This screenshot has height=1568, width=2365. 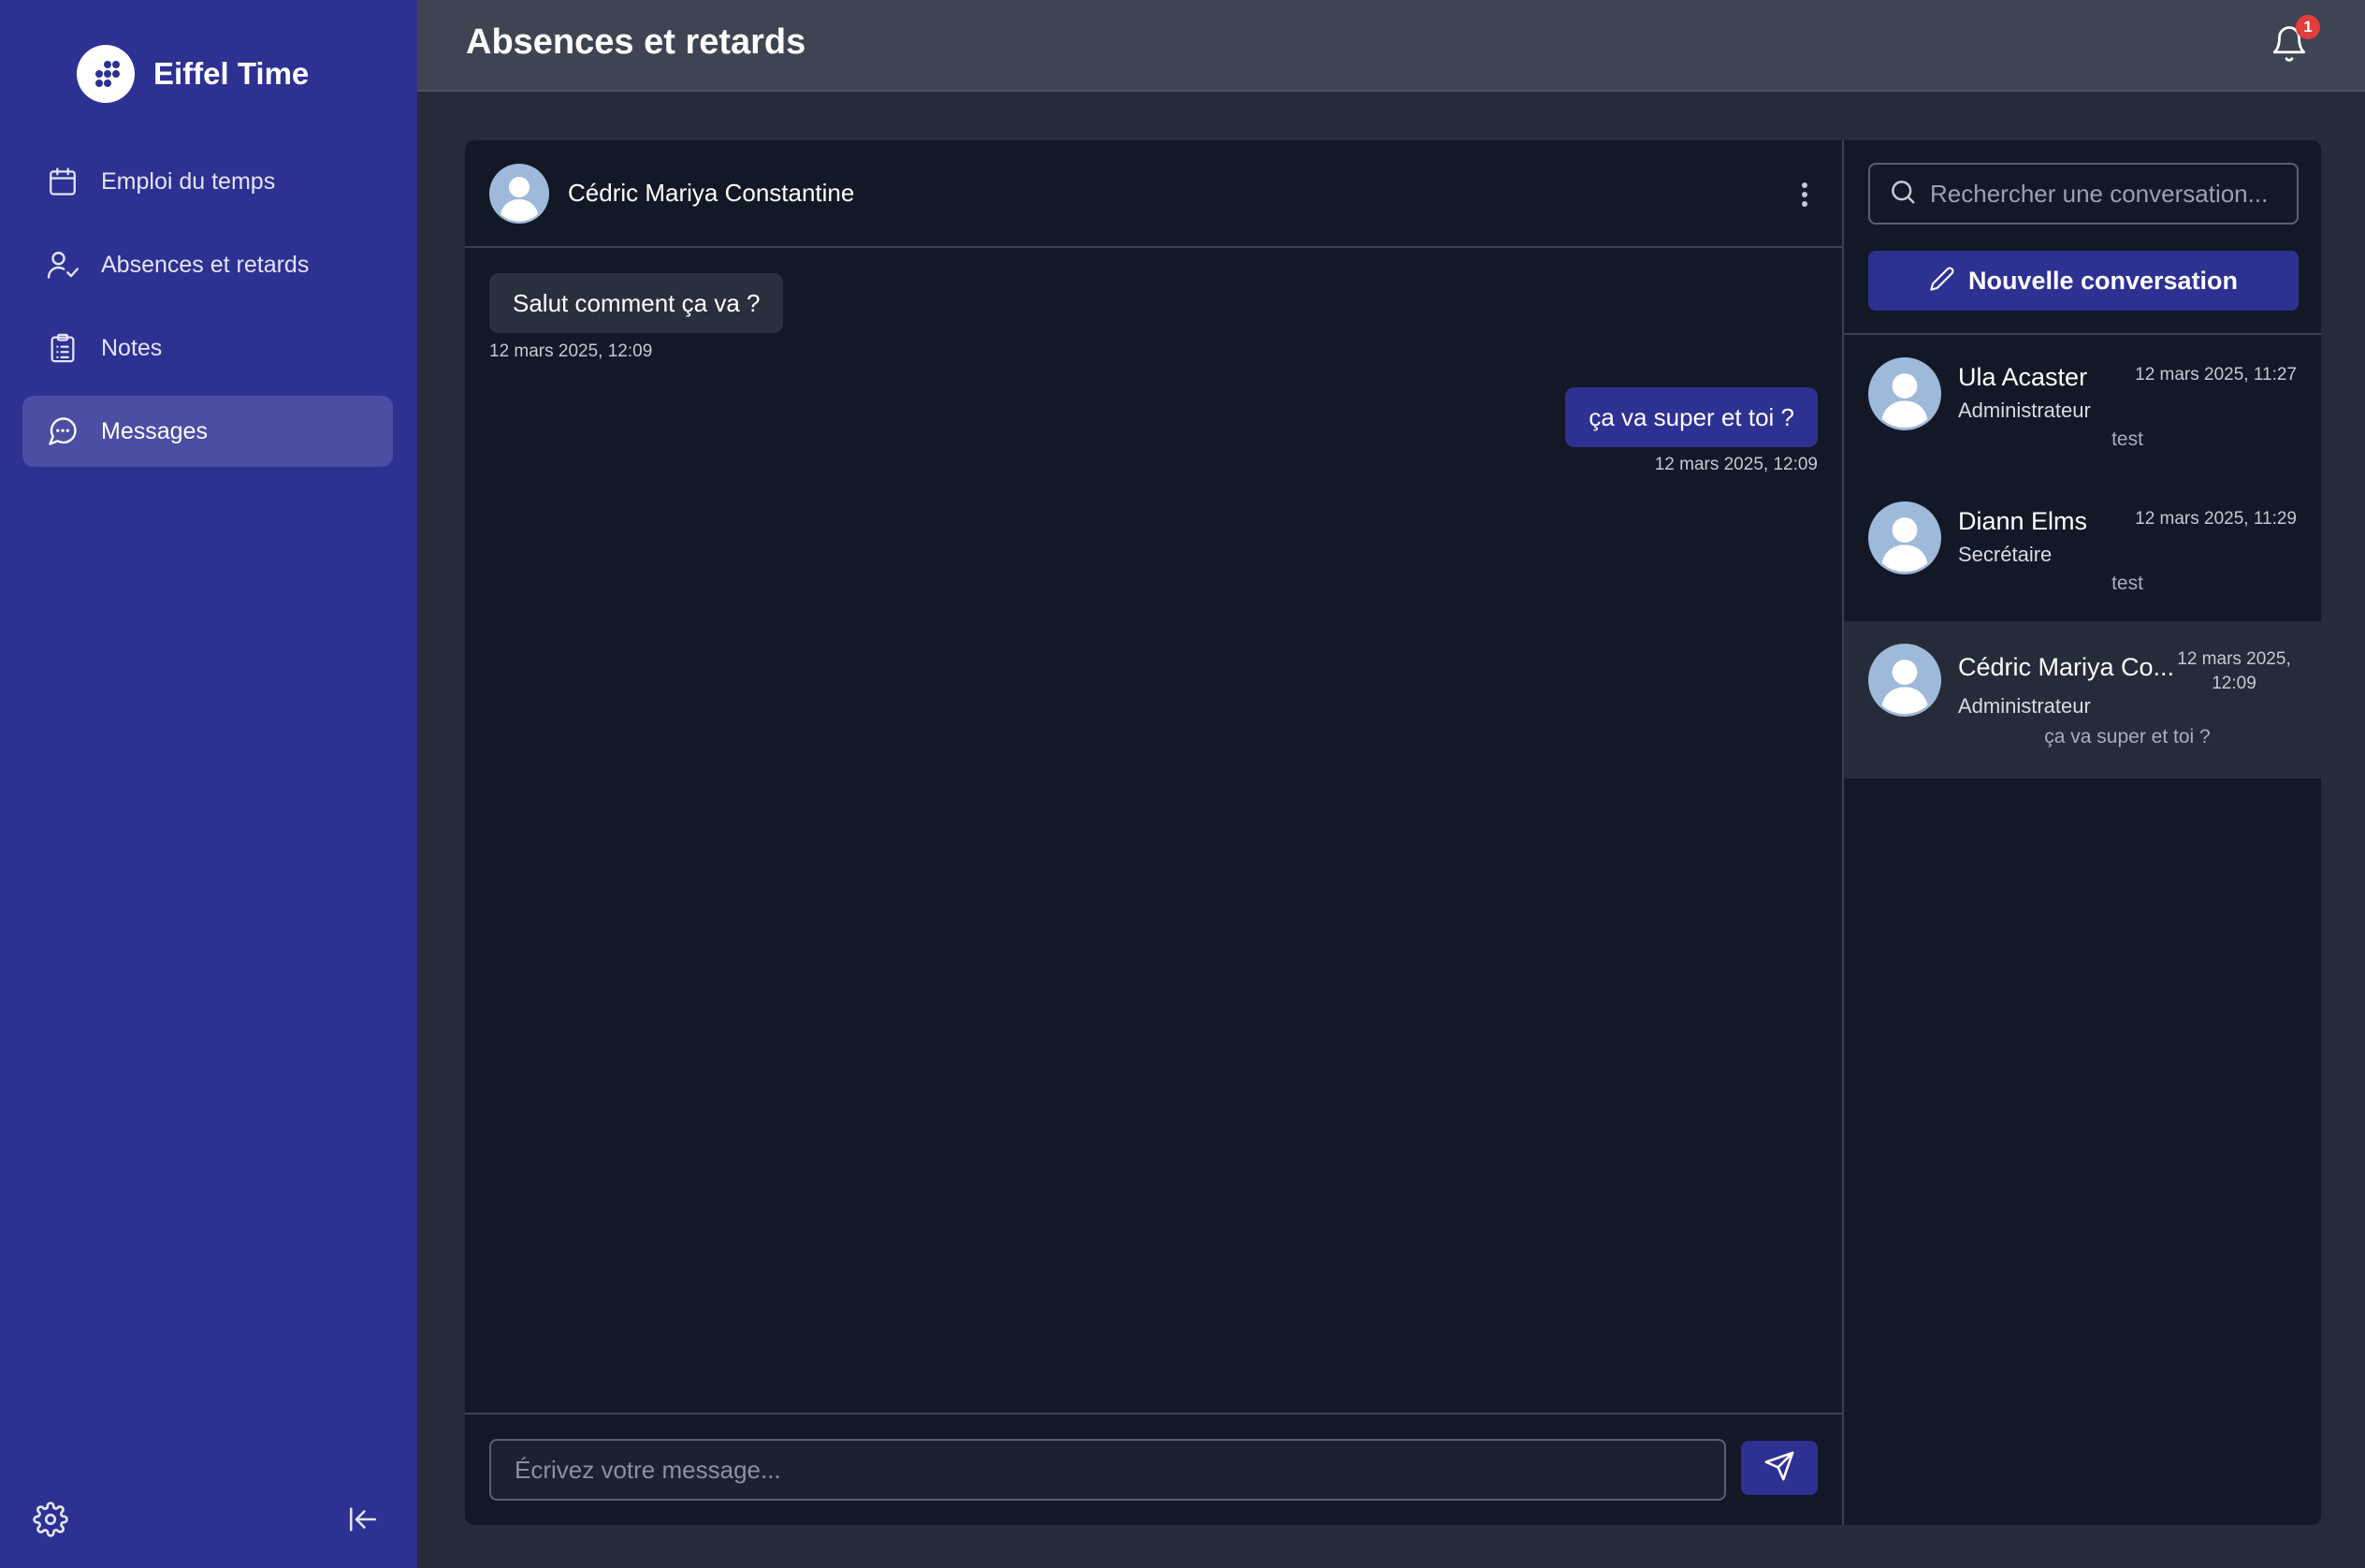 I want to click on search-icon, so click(x=1903, y=194).